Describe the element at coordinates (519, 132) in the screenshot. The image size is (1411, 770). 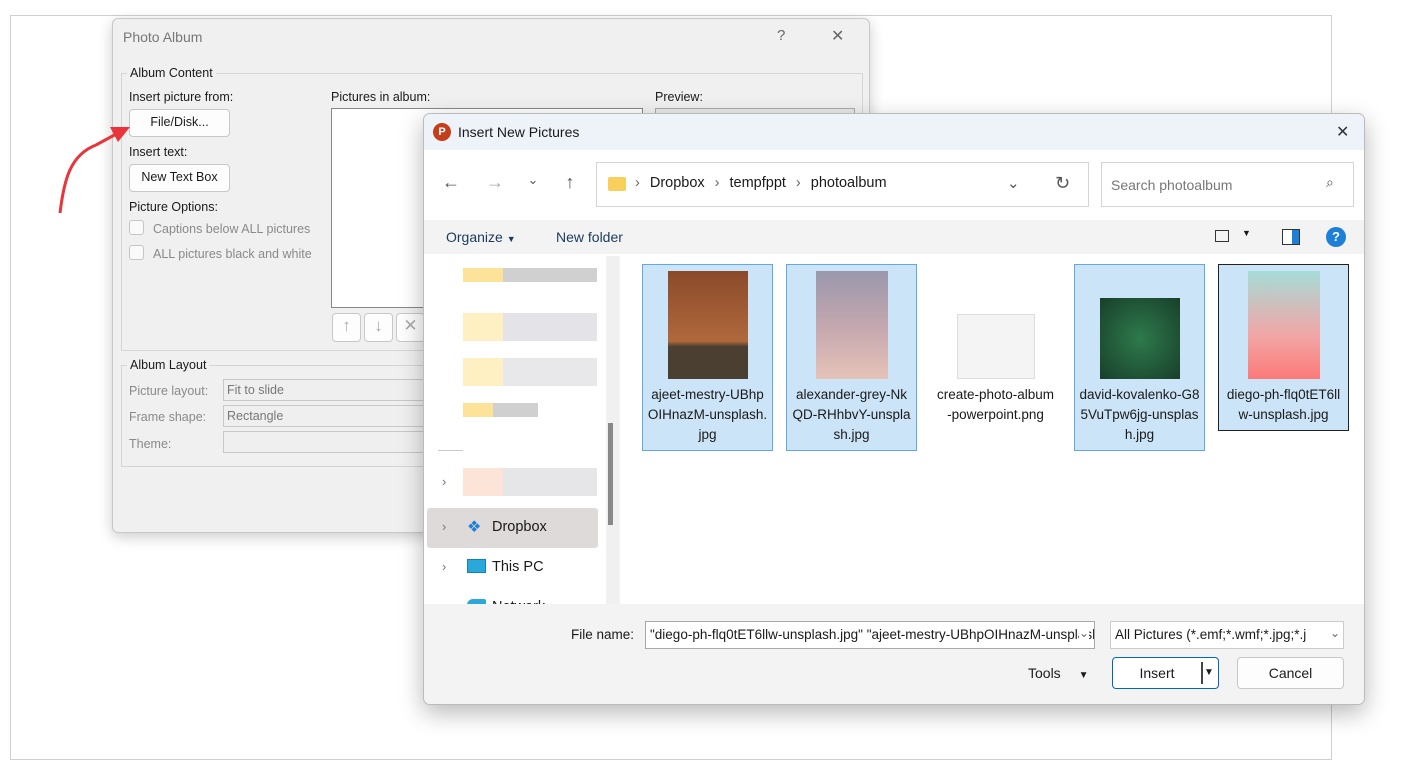
I see `dialog-title: Insert New Pictures` at that location.